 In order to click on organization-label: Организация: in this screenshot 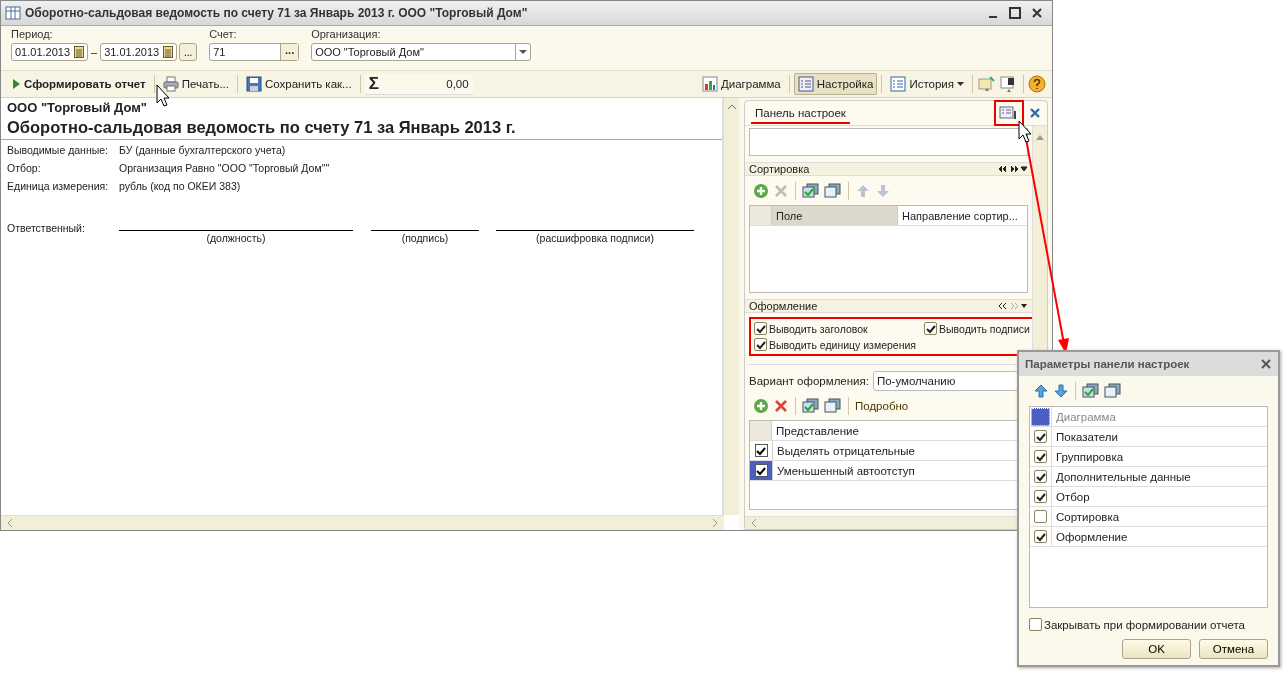, I will do `click(346, 34)`.